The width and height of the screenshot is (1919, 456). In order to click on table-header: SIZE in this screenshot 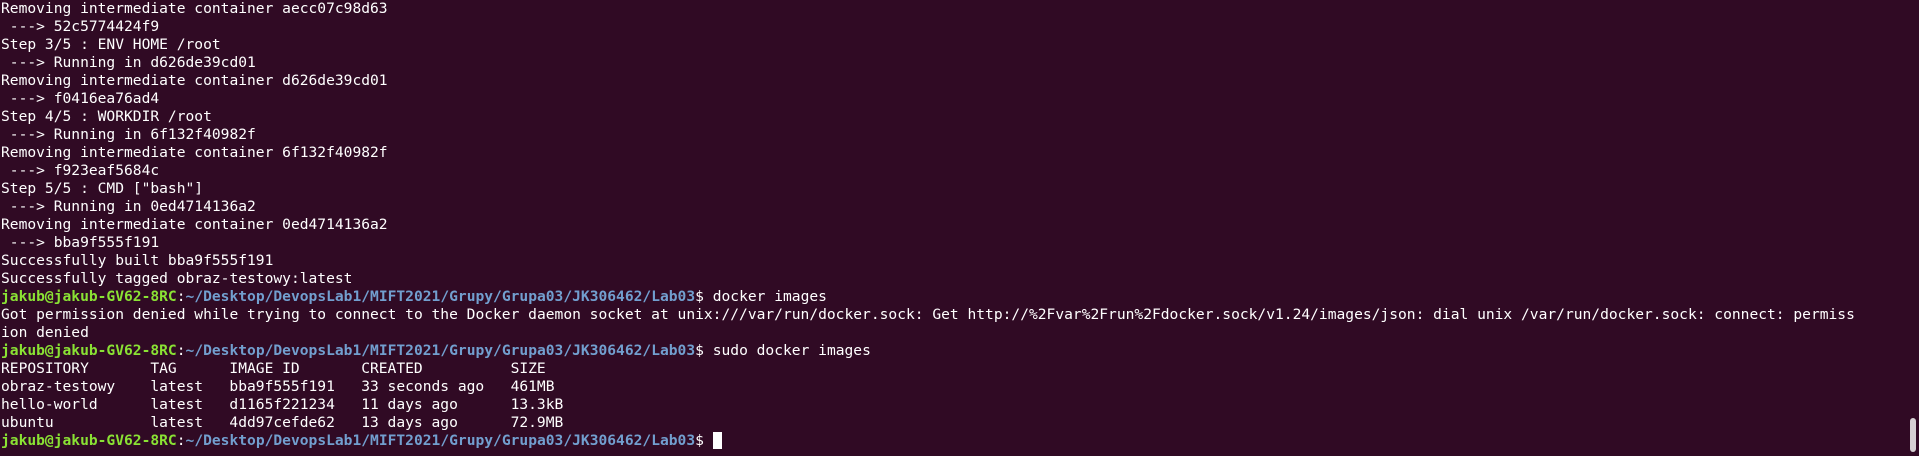, I will do `click(528, 368)`.